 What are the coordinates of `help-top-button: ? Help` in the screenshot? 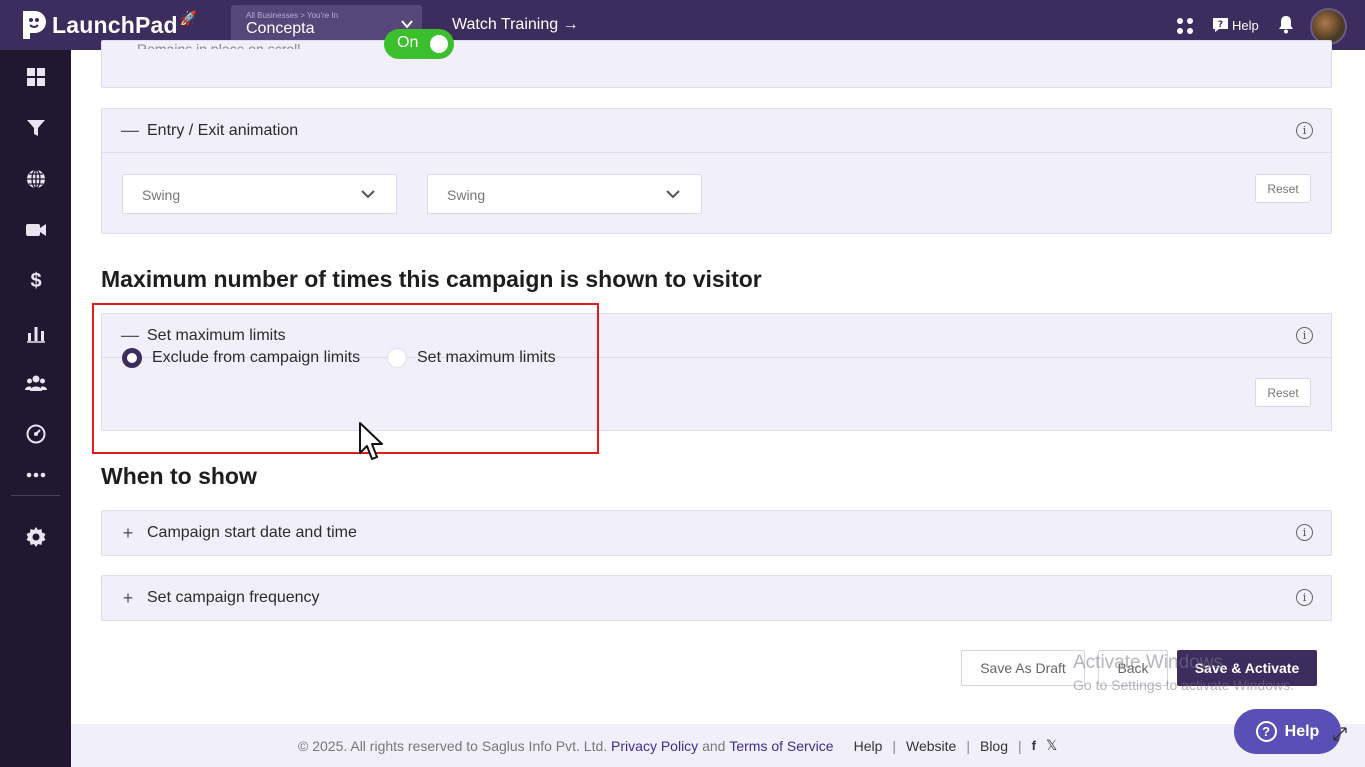 It's located at (1235, 25).